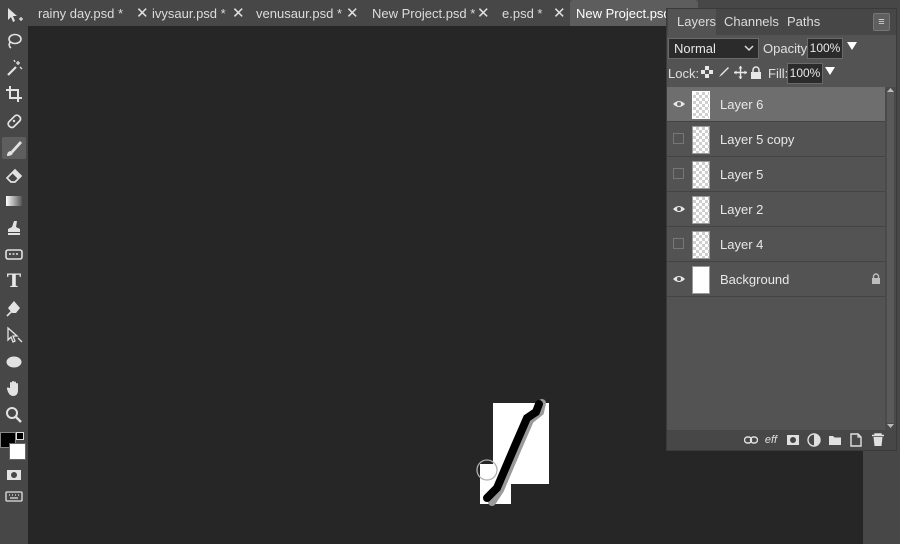 This screenshot has width=900, height=544. I want to click on magic-wand-icon, so click(14, 68).